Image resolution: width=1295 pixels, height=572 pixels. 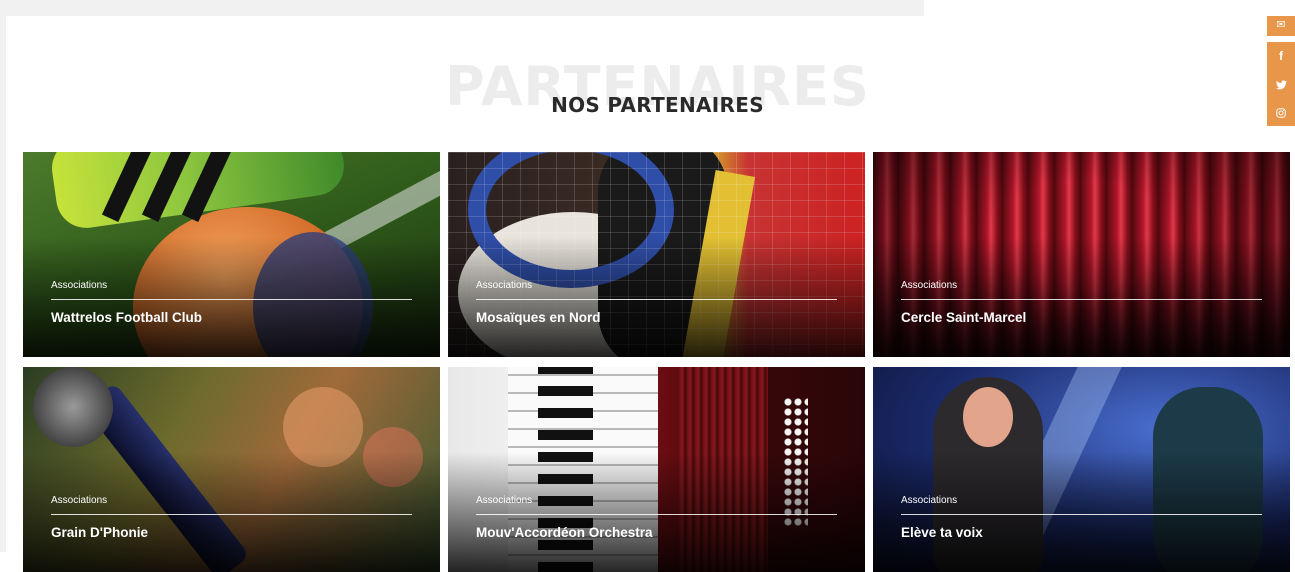 What do you see at coordinates (1281, 112) in the screenshot?
I see `instagram-icon` at bounding box center [1281, 112].